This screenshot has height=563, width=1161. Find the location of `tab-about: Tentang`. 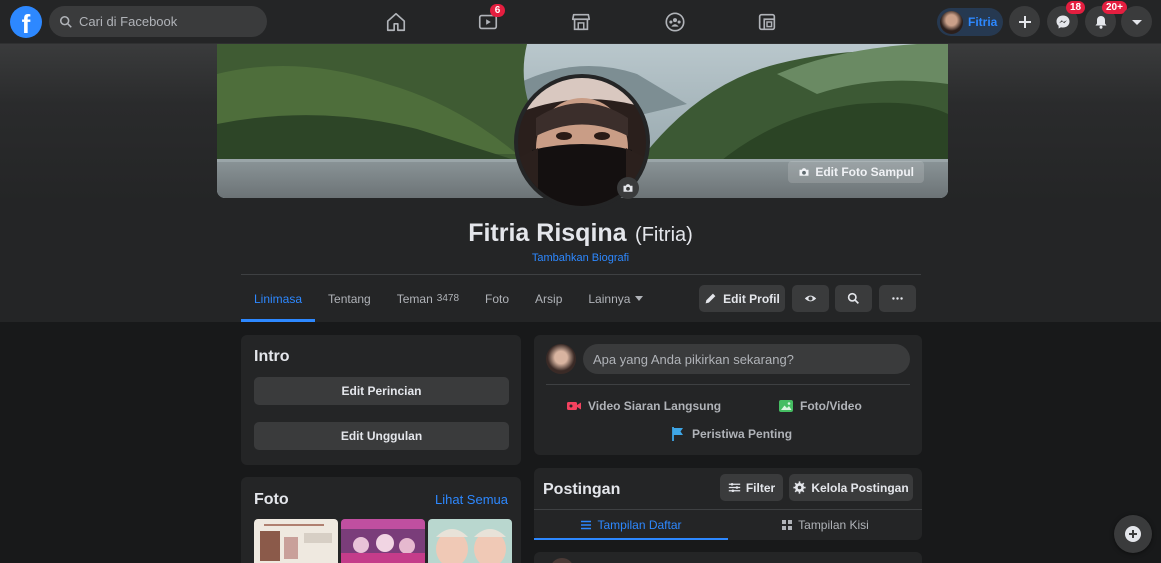

tab-about: Tentang is located at coordinates (349, 298).